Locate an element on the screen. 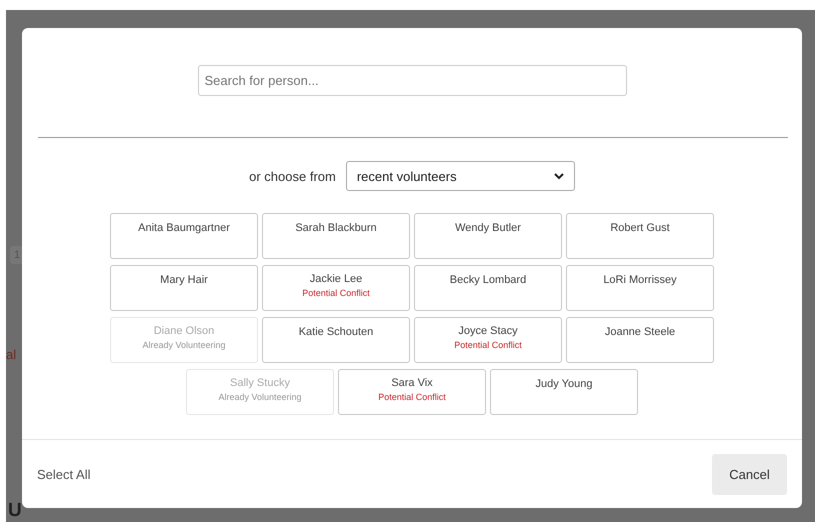  chevron-down-icon is located at coordinates (559, 176).